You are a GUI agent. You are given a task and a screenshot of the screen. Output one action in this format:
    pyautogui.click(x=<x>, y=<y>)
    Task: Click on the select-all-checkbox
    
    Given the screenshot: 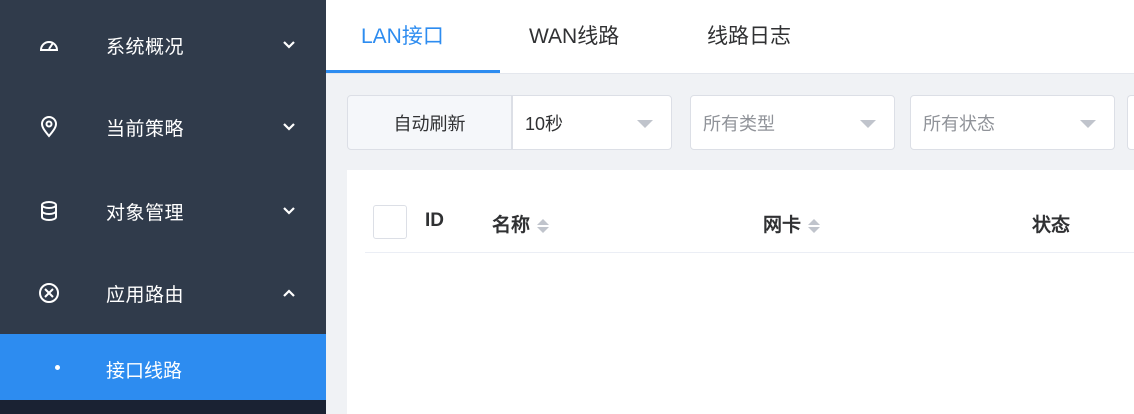 What is the action you would take?
    pyautogui.click(x=390, y=222)
    